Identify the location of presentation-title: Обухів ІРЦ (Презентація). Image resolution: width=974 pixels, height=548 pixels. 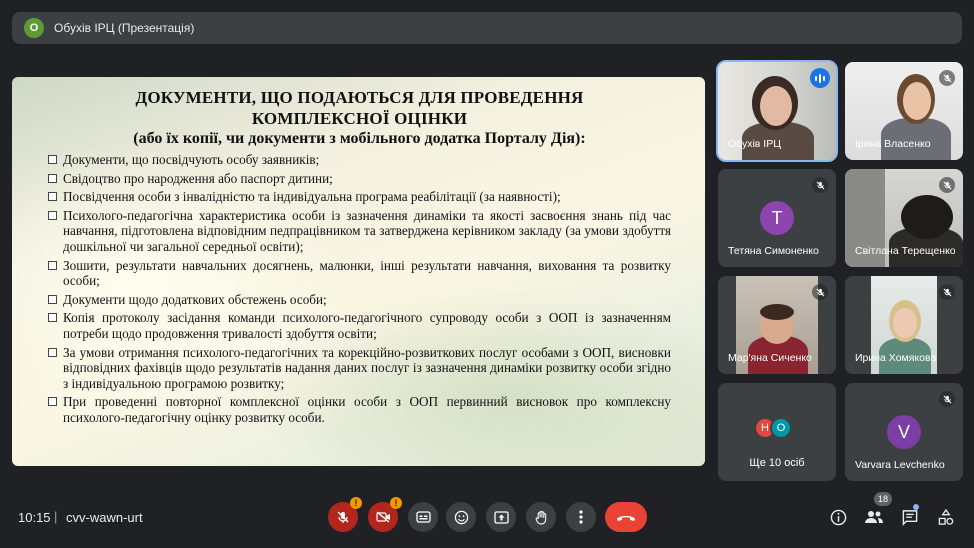
(124, 28).